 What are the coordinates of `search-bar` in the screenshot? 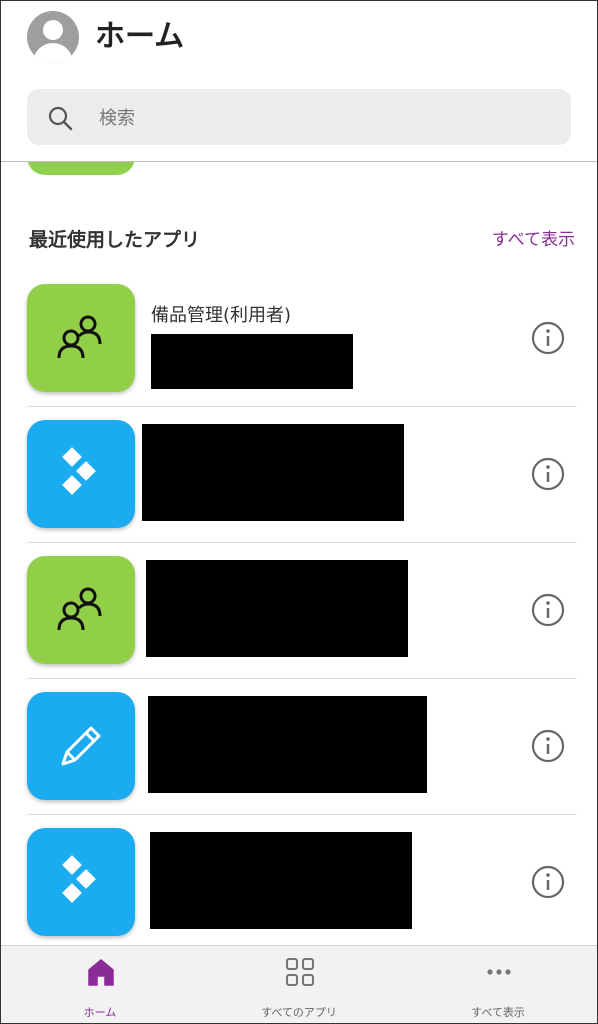 It's located at (299, 117).